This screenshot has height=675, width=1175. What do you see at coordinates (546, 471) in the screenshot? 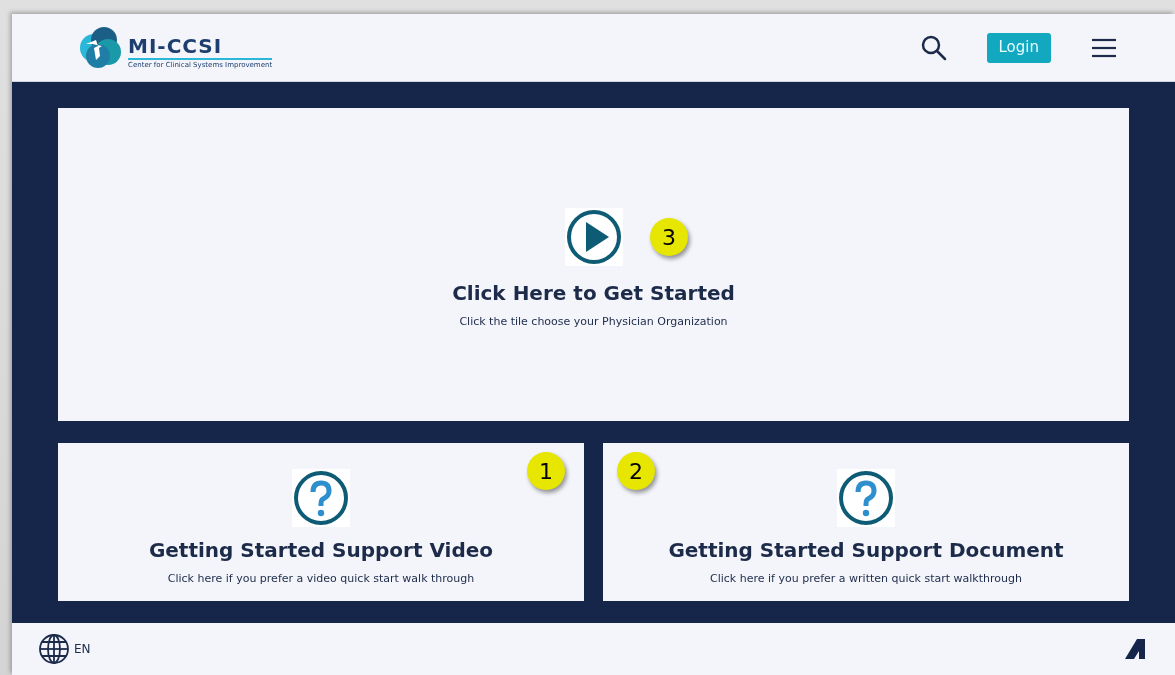
I see `number-callout: 1` at bounding box center [546, 471].